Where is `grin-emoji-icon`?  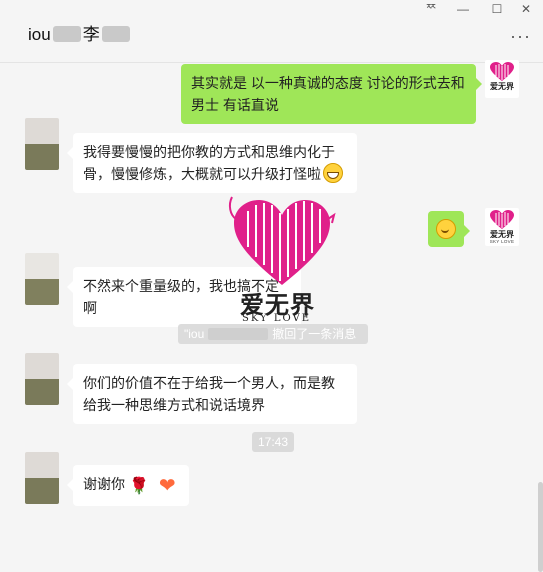
grin-emoji-icon is located at coordinates (333, 173).